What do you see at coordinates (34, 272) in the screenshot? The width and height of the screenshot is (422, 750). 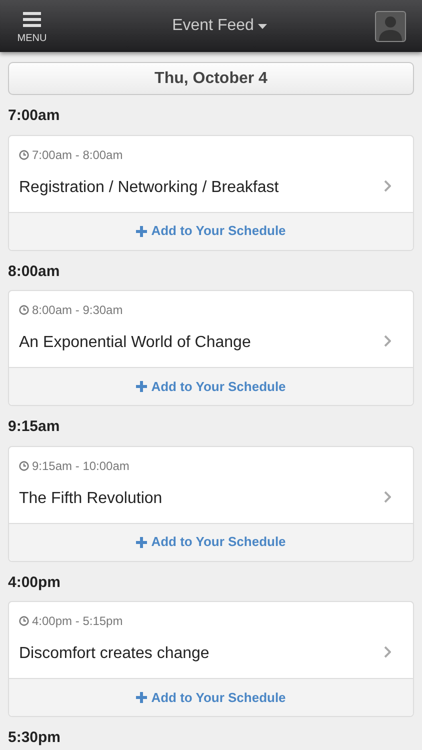 I see `time-heading: 8:00am` at bounding box center [34, 272].